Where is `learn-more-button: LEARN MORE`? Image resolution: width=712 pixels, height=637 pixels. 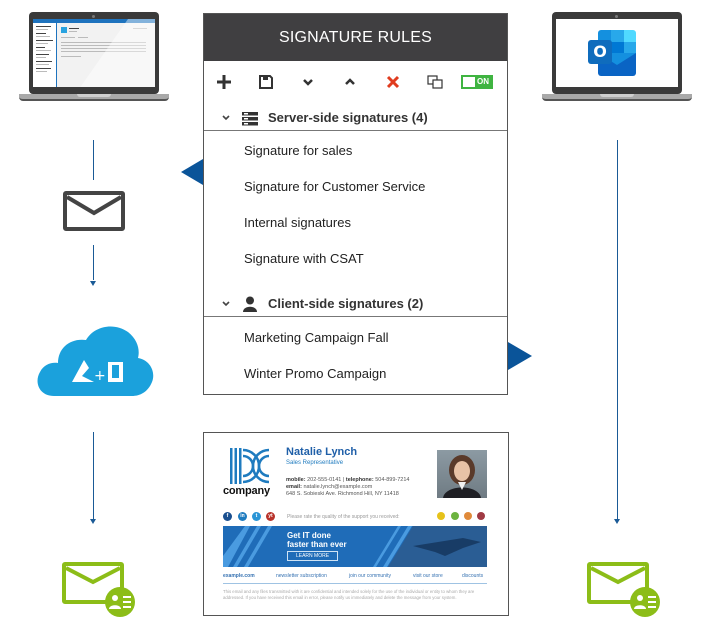 learn-more-button: LEARN MORE is located at coordinates (312, 556).